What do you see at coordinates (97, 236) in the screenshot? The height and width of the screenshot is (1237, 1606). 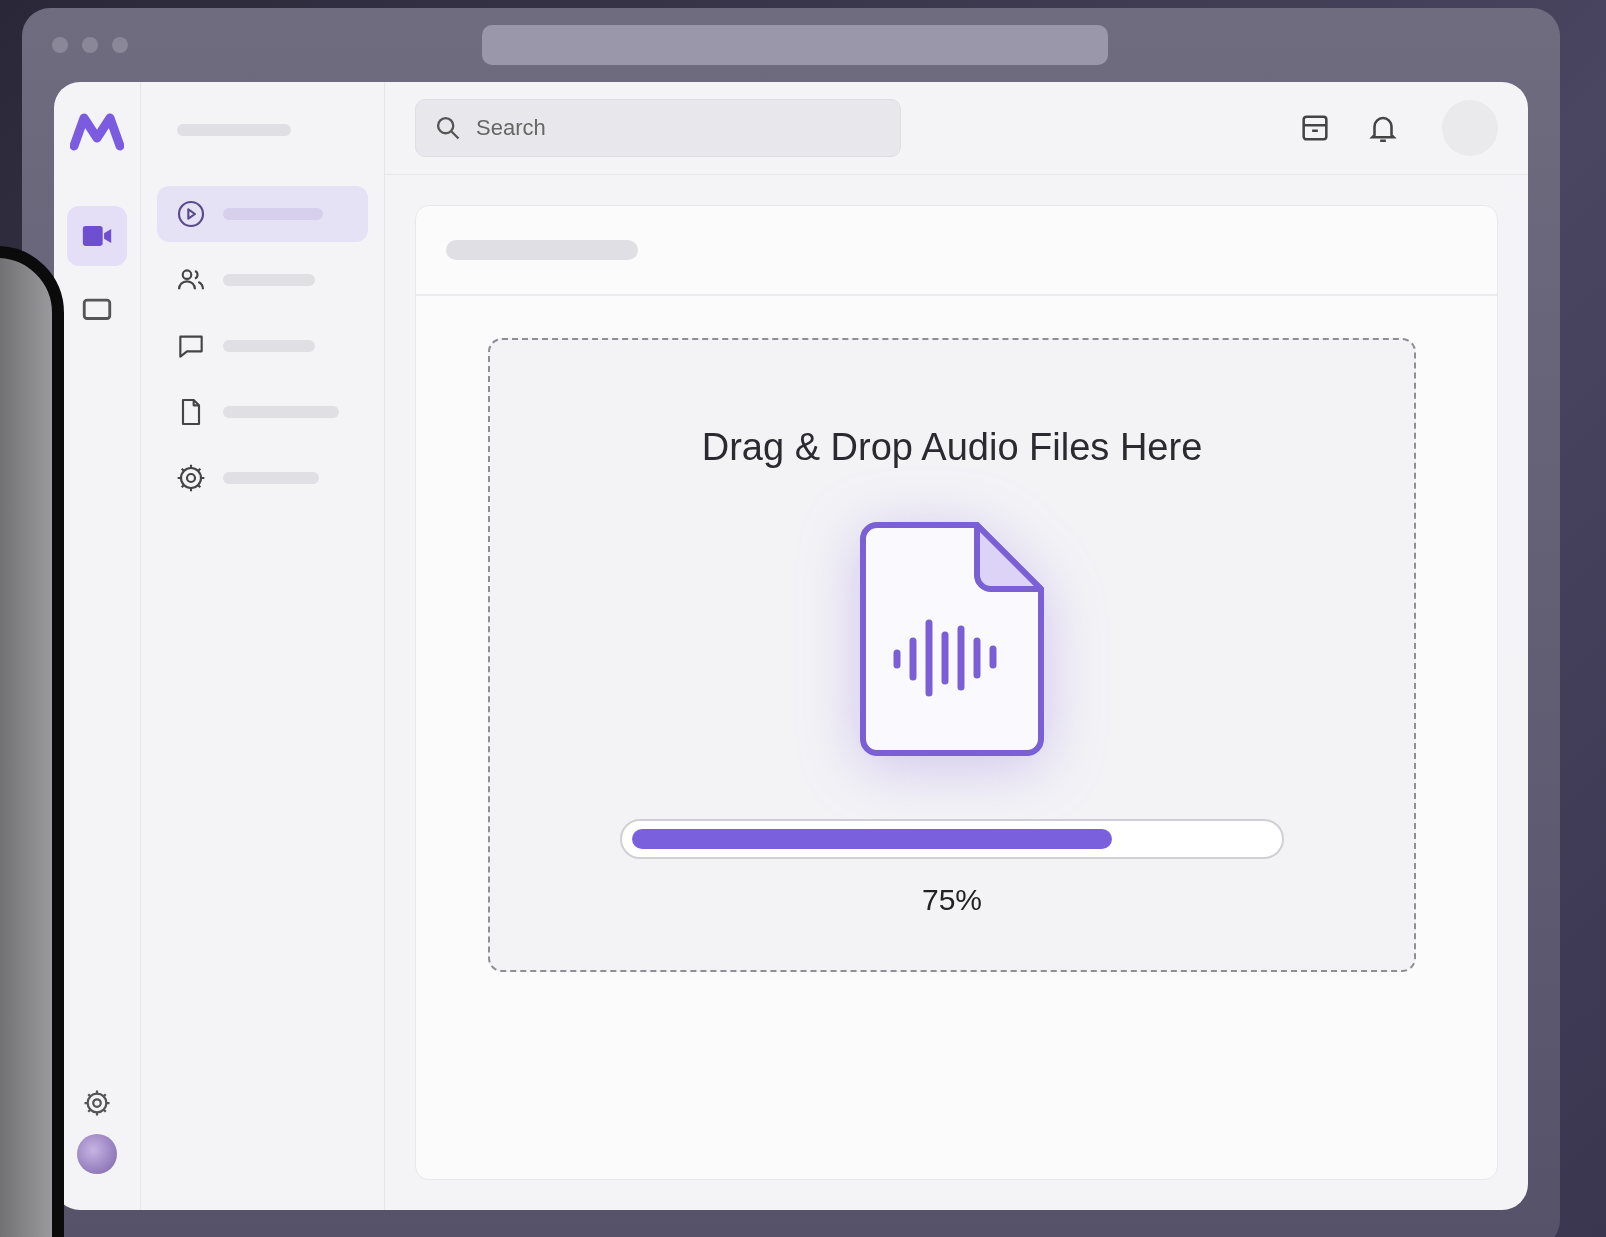 I see `rail-button` at bounding box center [97, 236].